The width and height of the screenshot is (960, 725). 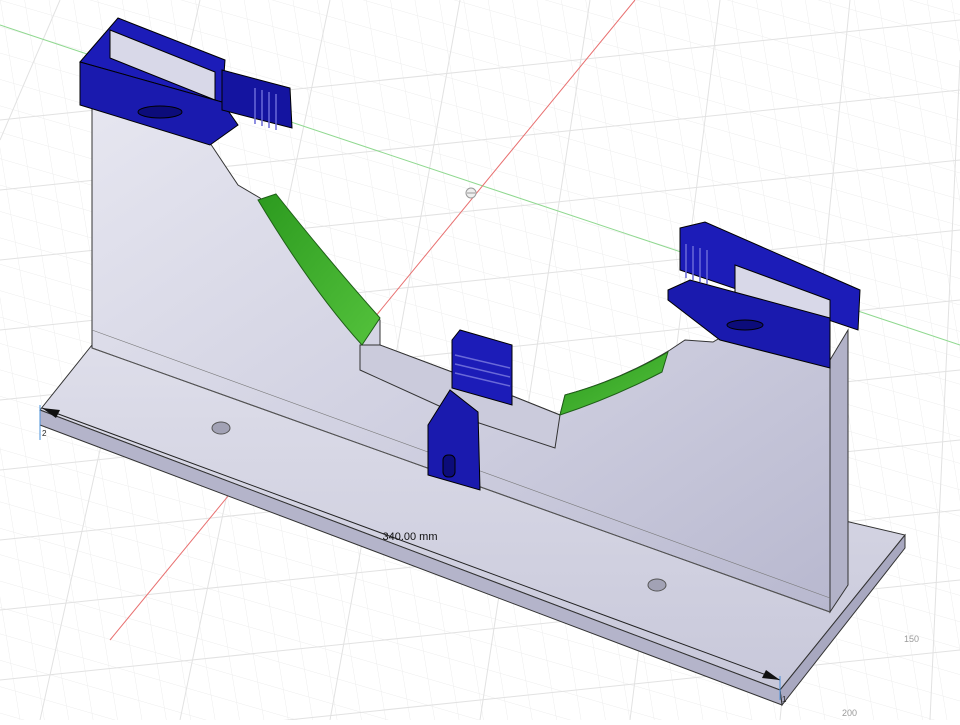 What do you see at coordinates (471, 193) in the screenshot?
I see `origin-point-icon` at bounding box center [471, 193].